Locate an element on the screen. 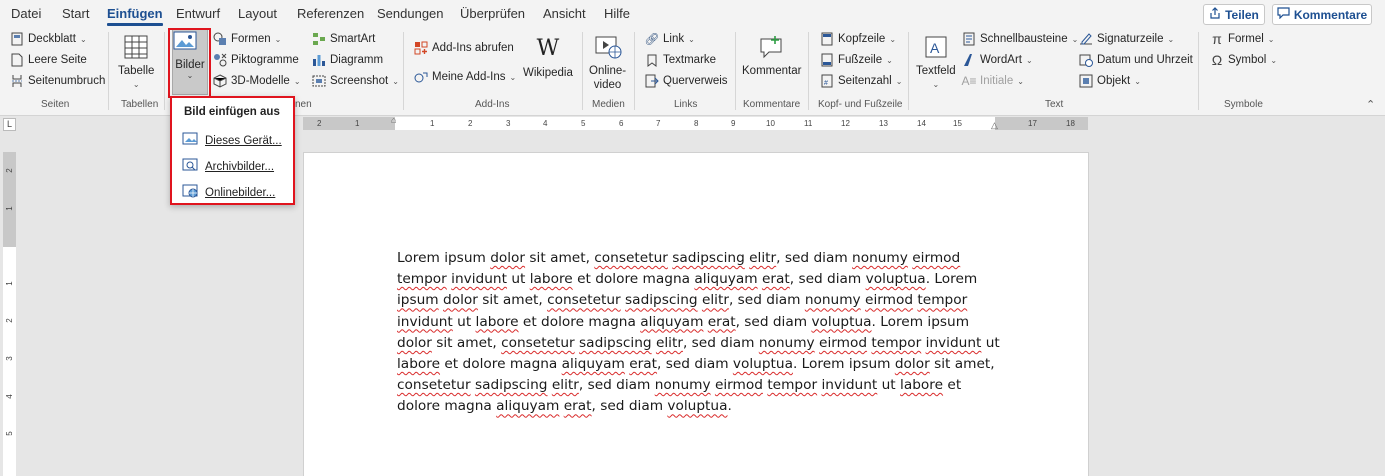 This screenshot has height=476, width=1385. schnellbausteine-button: Schnellbausteine ⌄ is located at coordinates (1020, 39).